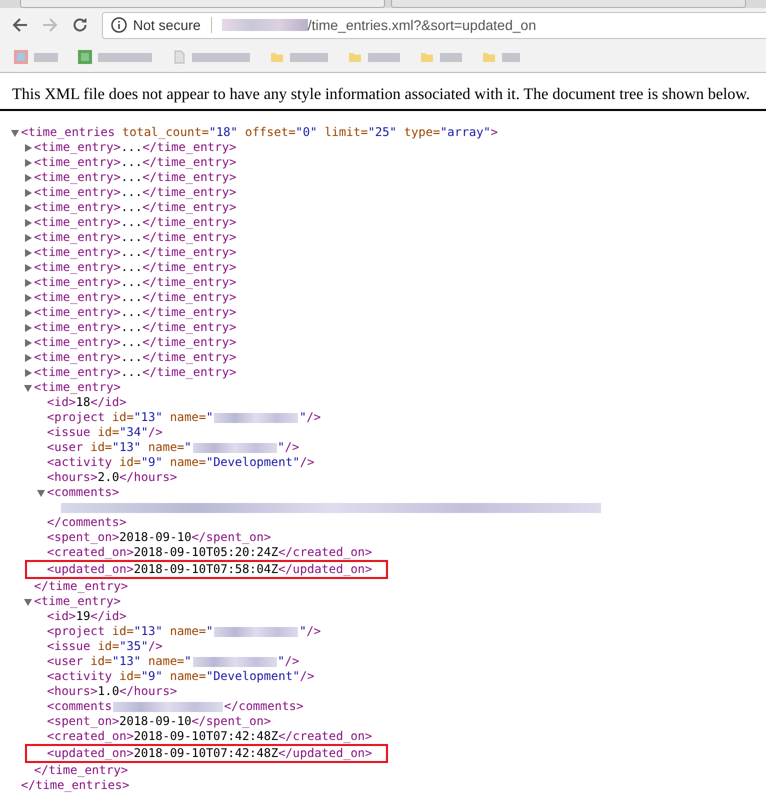 This screenshot has width=766, height=808. Describe the element at coordinates (83, 492) in the screenshot. I see `xml-line: <comments>` at that location.